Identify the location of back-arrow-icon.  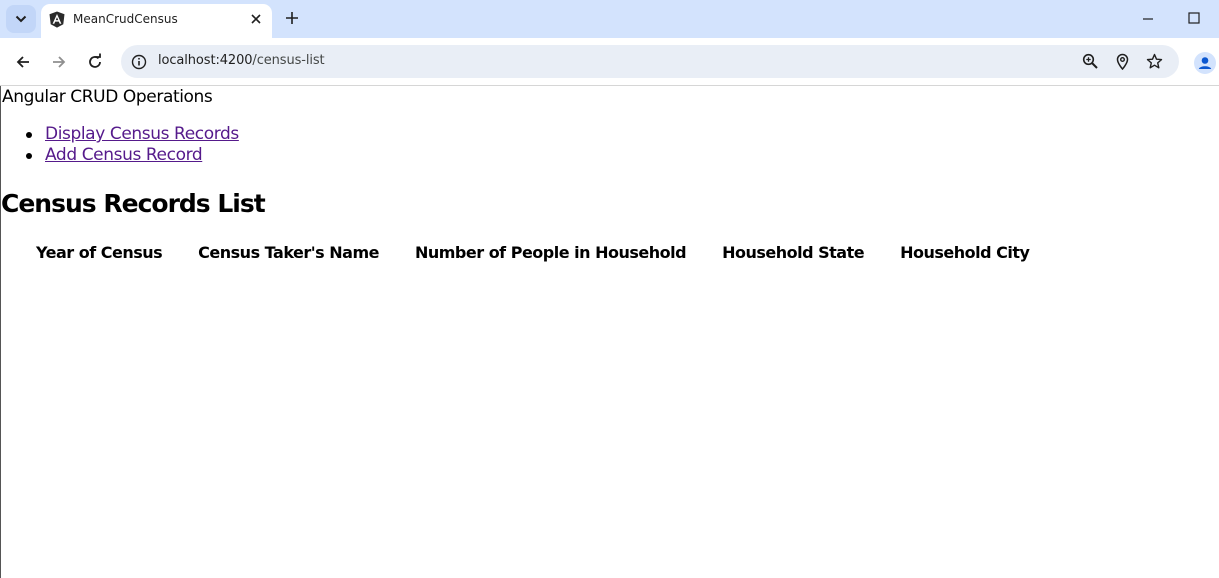
(23, 62).